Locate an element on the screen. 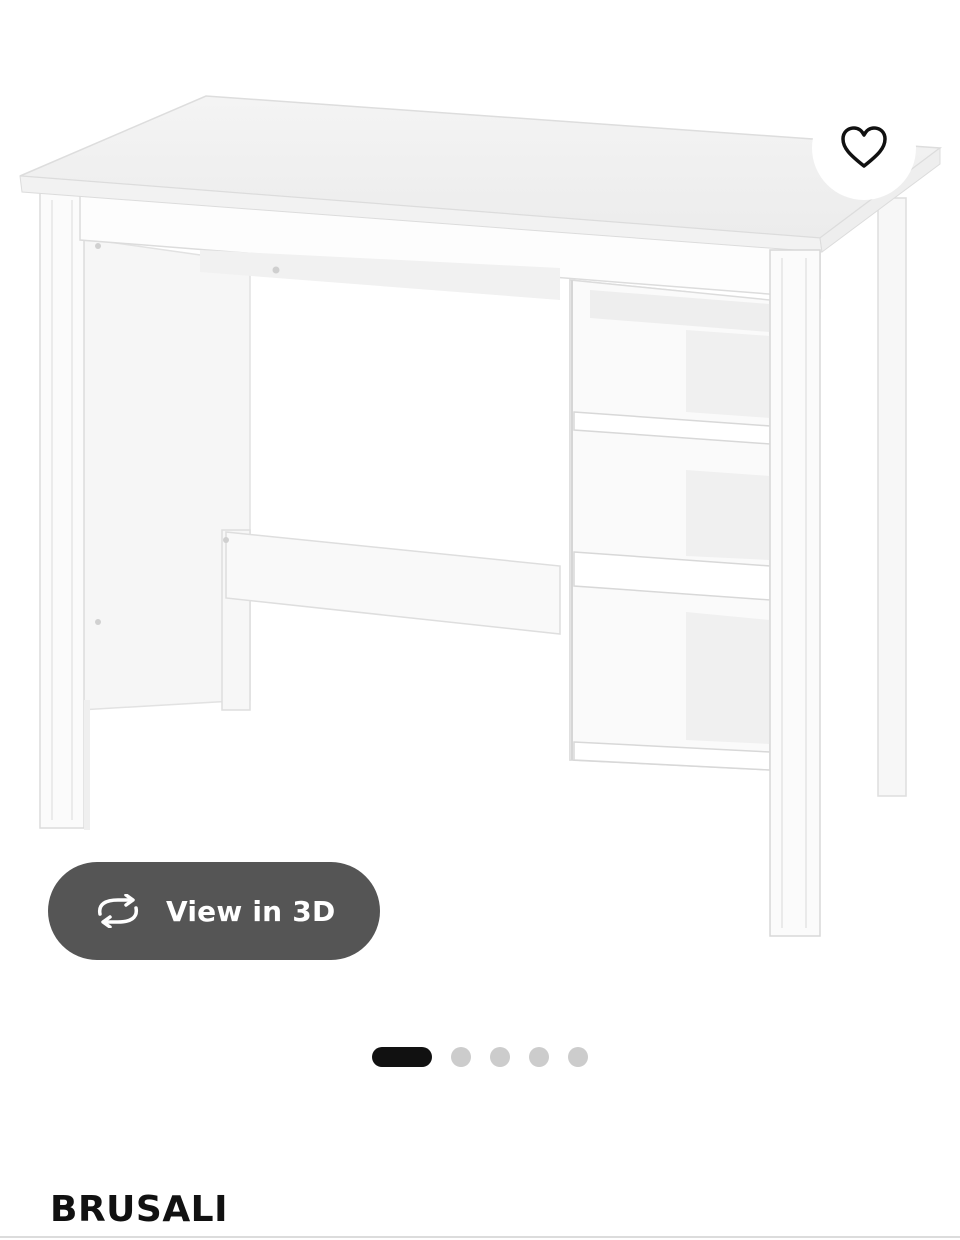  rotate-arrows-icon is located at coordinates (118, 911).